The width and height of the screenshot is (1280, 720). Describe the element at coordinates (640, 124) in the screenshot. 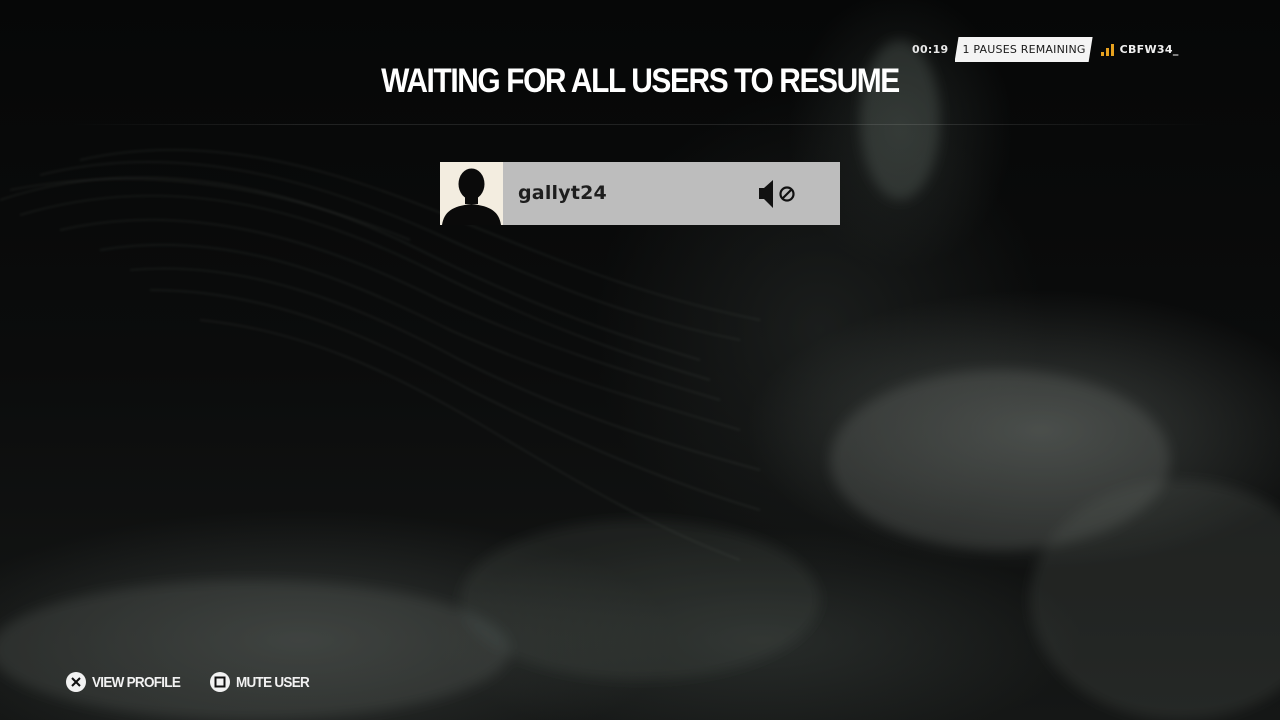

I see `title-divider` at that location.